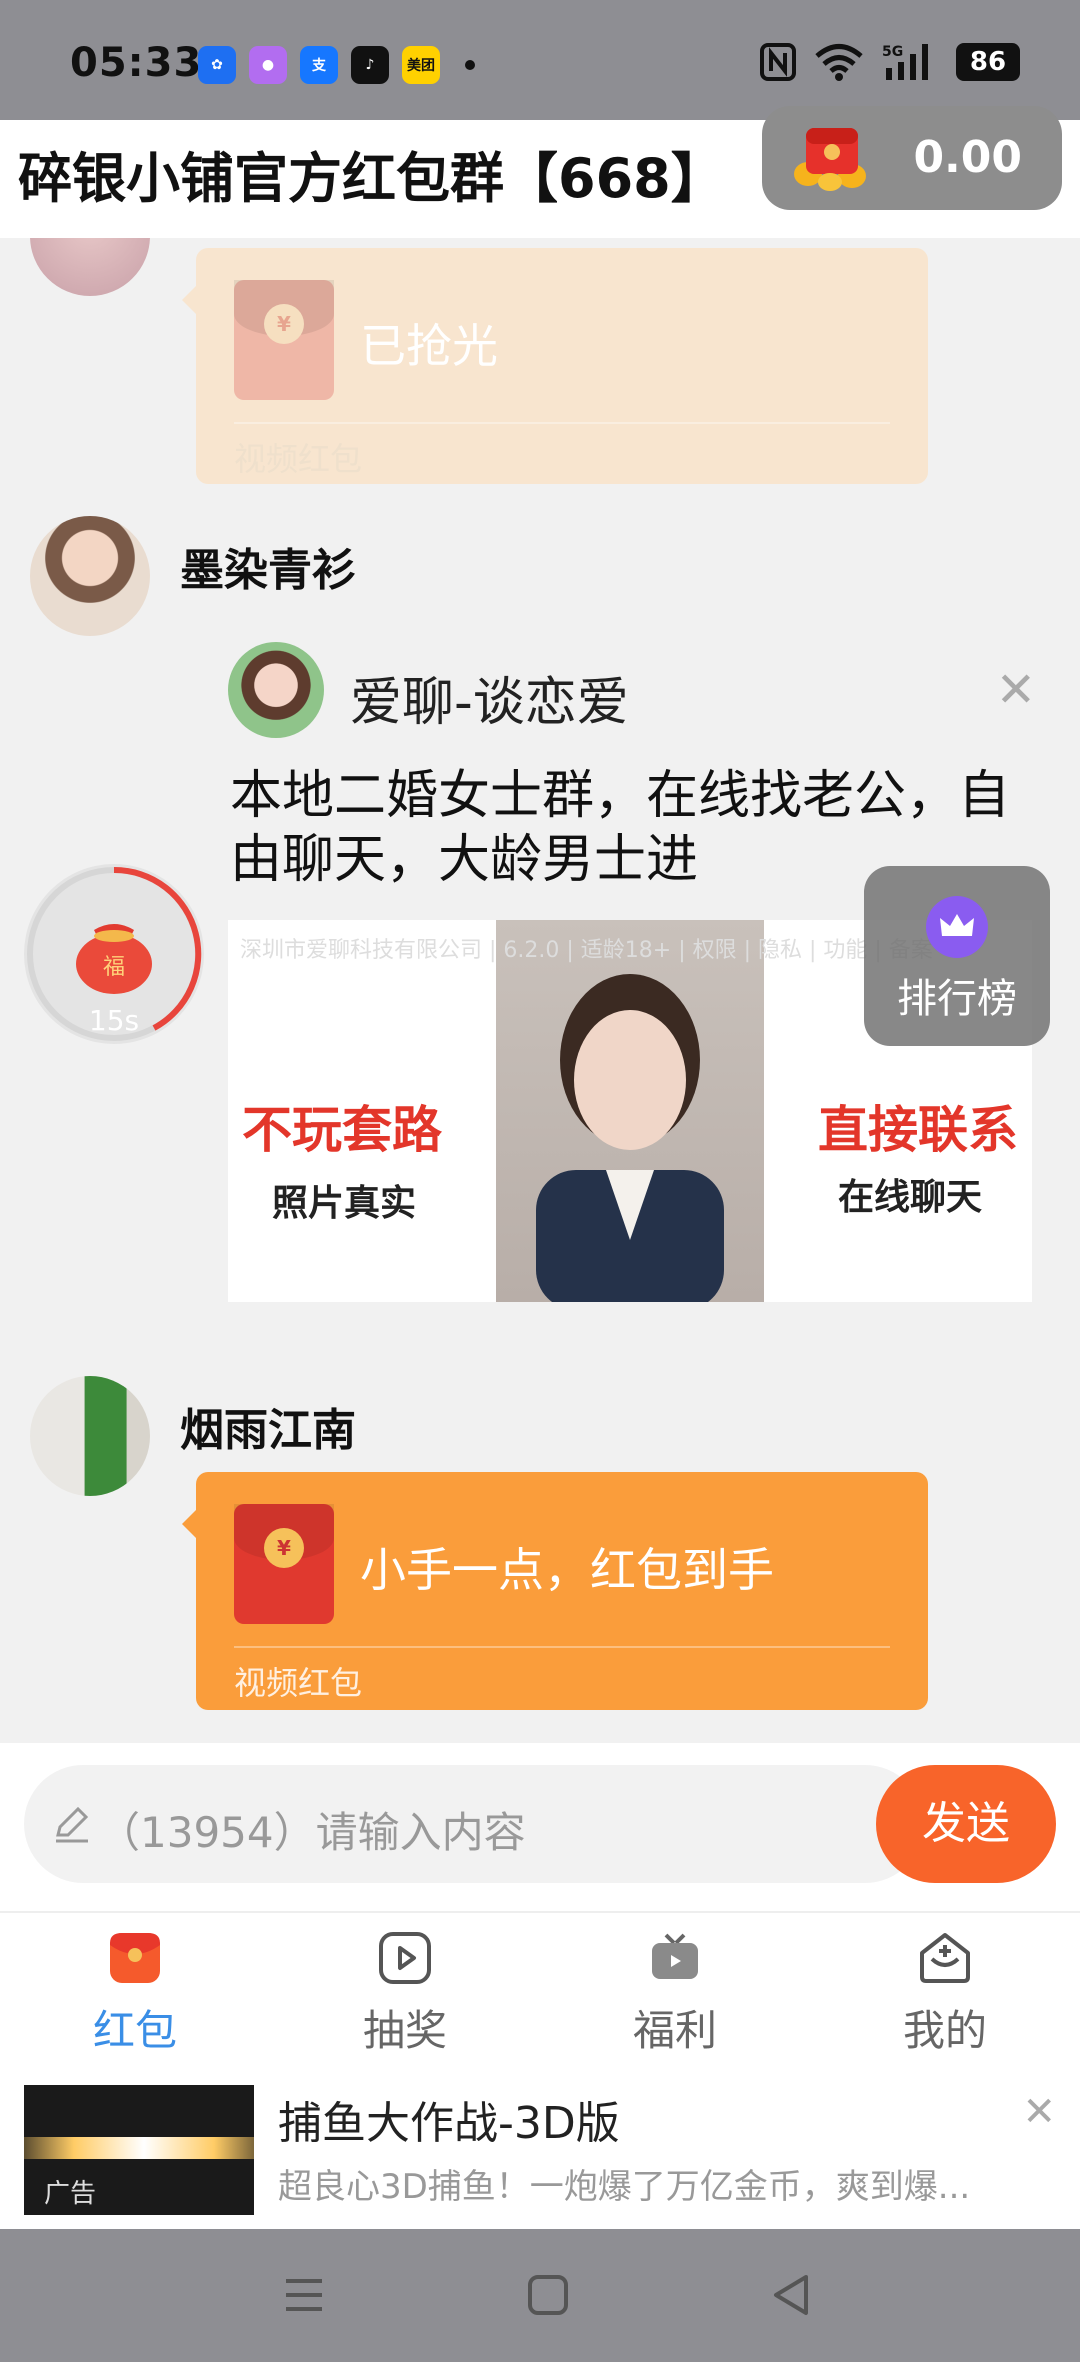  What do you see at coordinates (630, 1111) in the screenshot?
I see `ad-photo` at bounding box center [630, 1111].